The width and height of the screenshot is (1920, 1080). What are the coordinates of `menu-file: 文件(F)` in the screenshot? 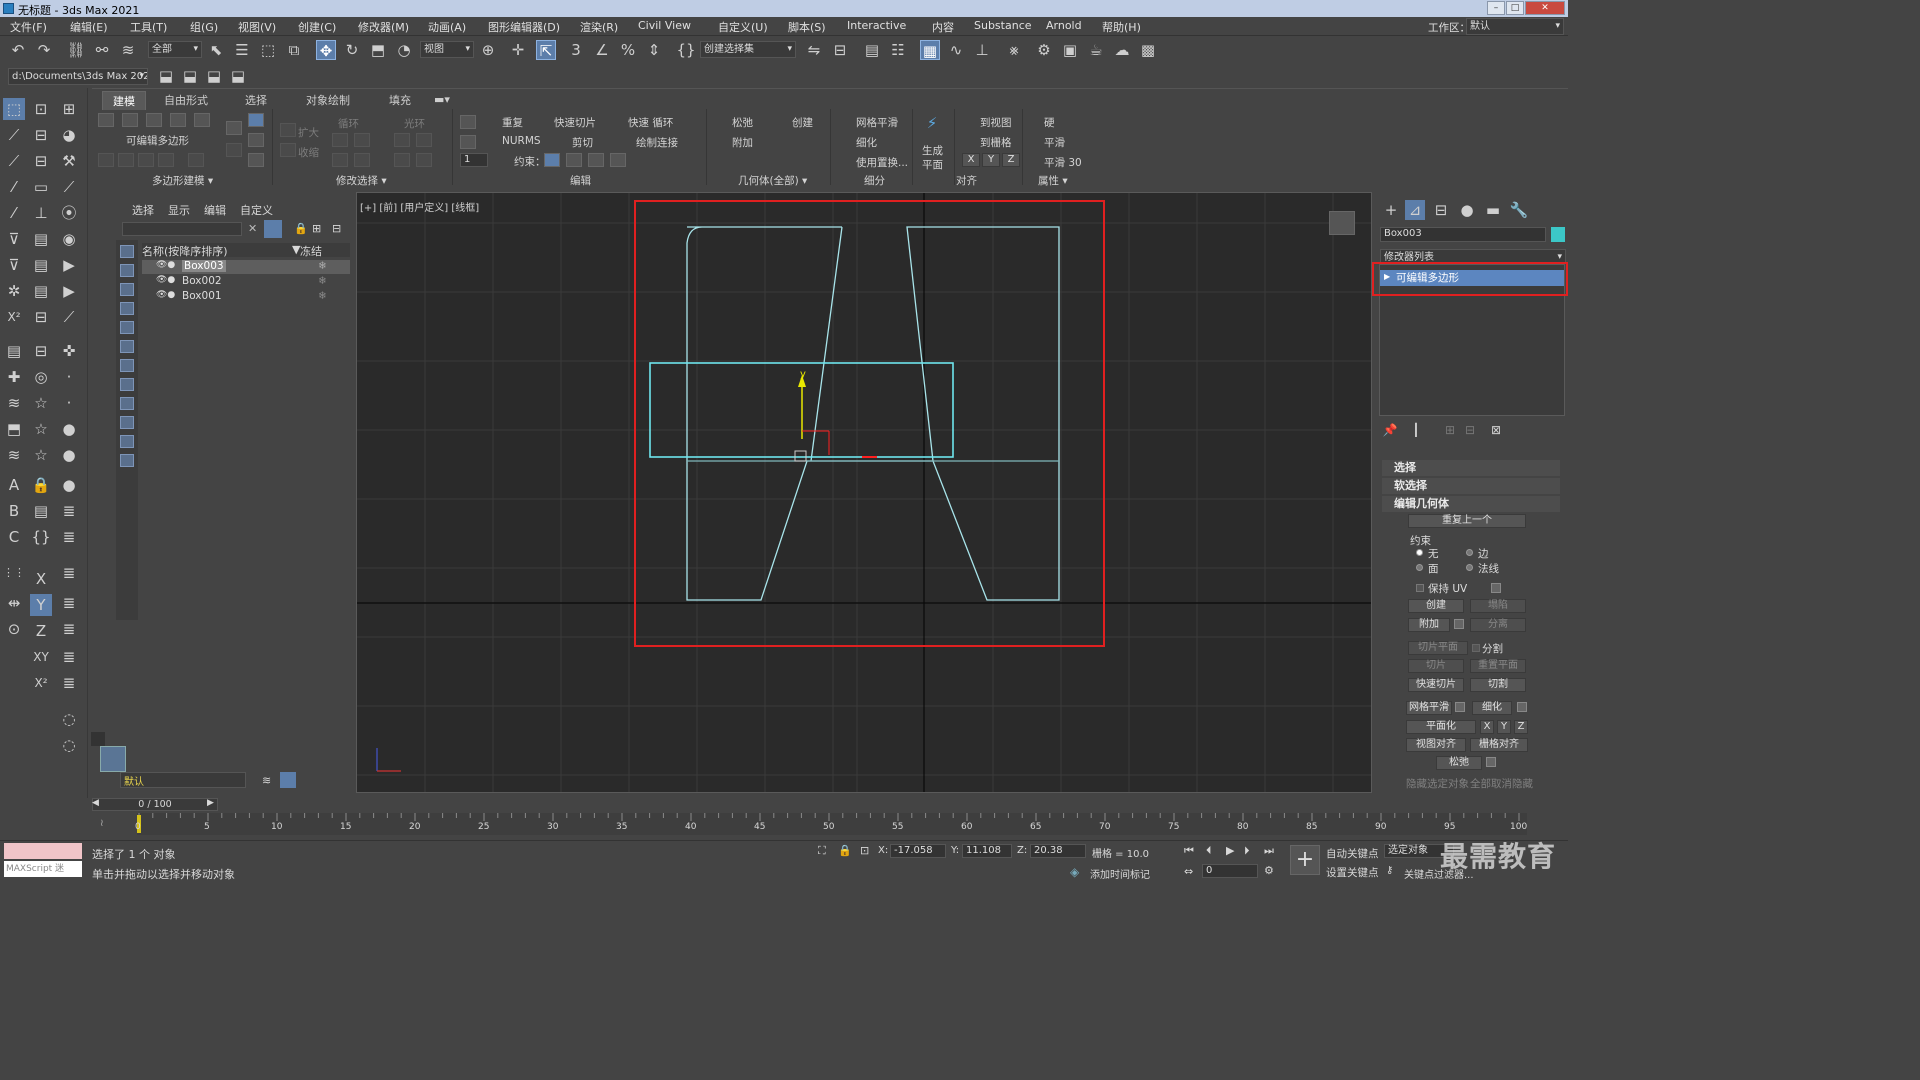 It's located at (28, 27).